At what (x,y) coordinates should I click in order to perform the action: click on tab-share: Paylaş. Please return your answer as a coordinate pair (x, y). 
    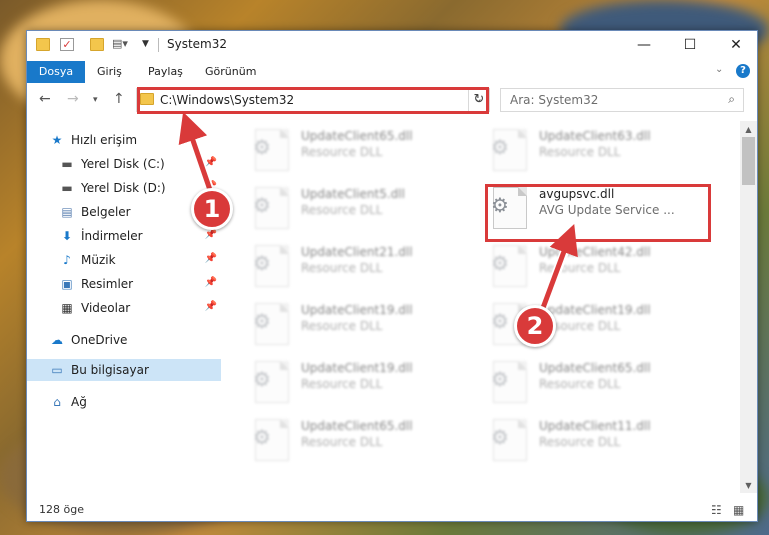
    Looking at the image, I should click on (165, 72).